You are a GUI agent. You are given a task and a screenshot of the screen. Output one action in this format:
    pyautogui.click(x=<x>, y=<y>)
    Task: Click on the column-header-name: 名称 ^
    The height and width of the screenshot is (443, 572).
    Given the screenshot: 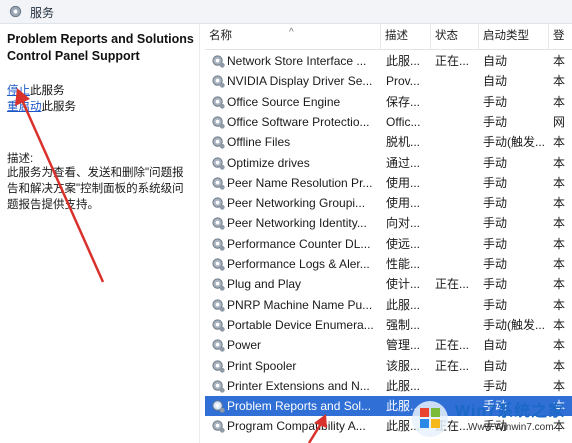 What is the action you would take?
    pyautogui.click(x=293, y=37)
    